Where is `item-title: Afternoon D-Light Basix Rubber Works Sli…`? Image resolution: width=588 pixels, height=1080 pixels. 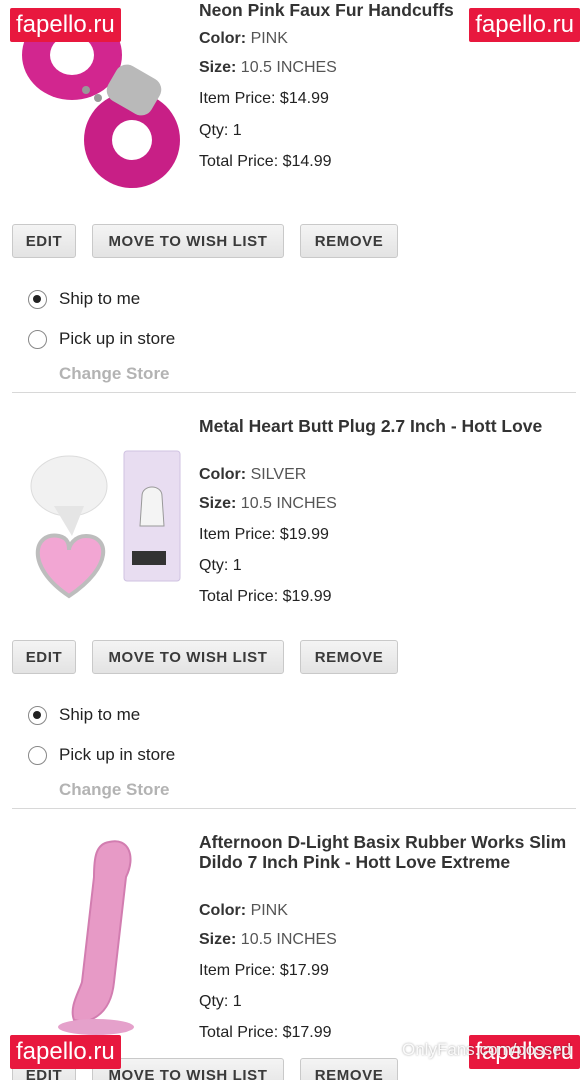
item-title: Afternoon D-Light Basix Rubber Works Sli… is located at coordinates (384, 852).